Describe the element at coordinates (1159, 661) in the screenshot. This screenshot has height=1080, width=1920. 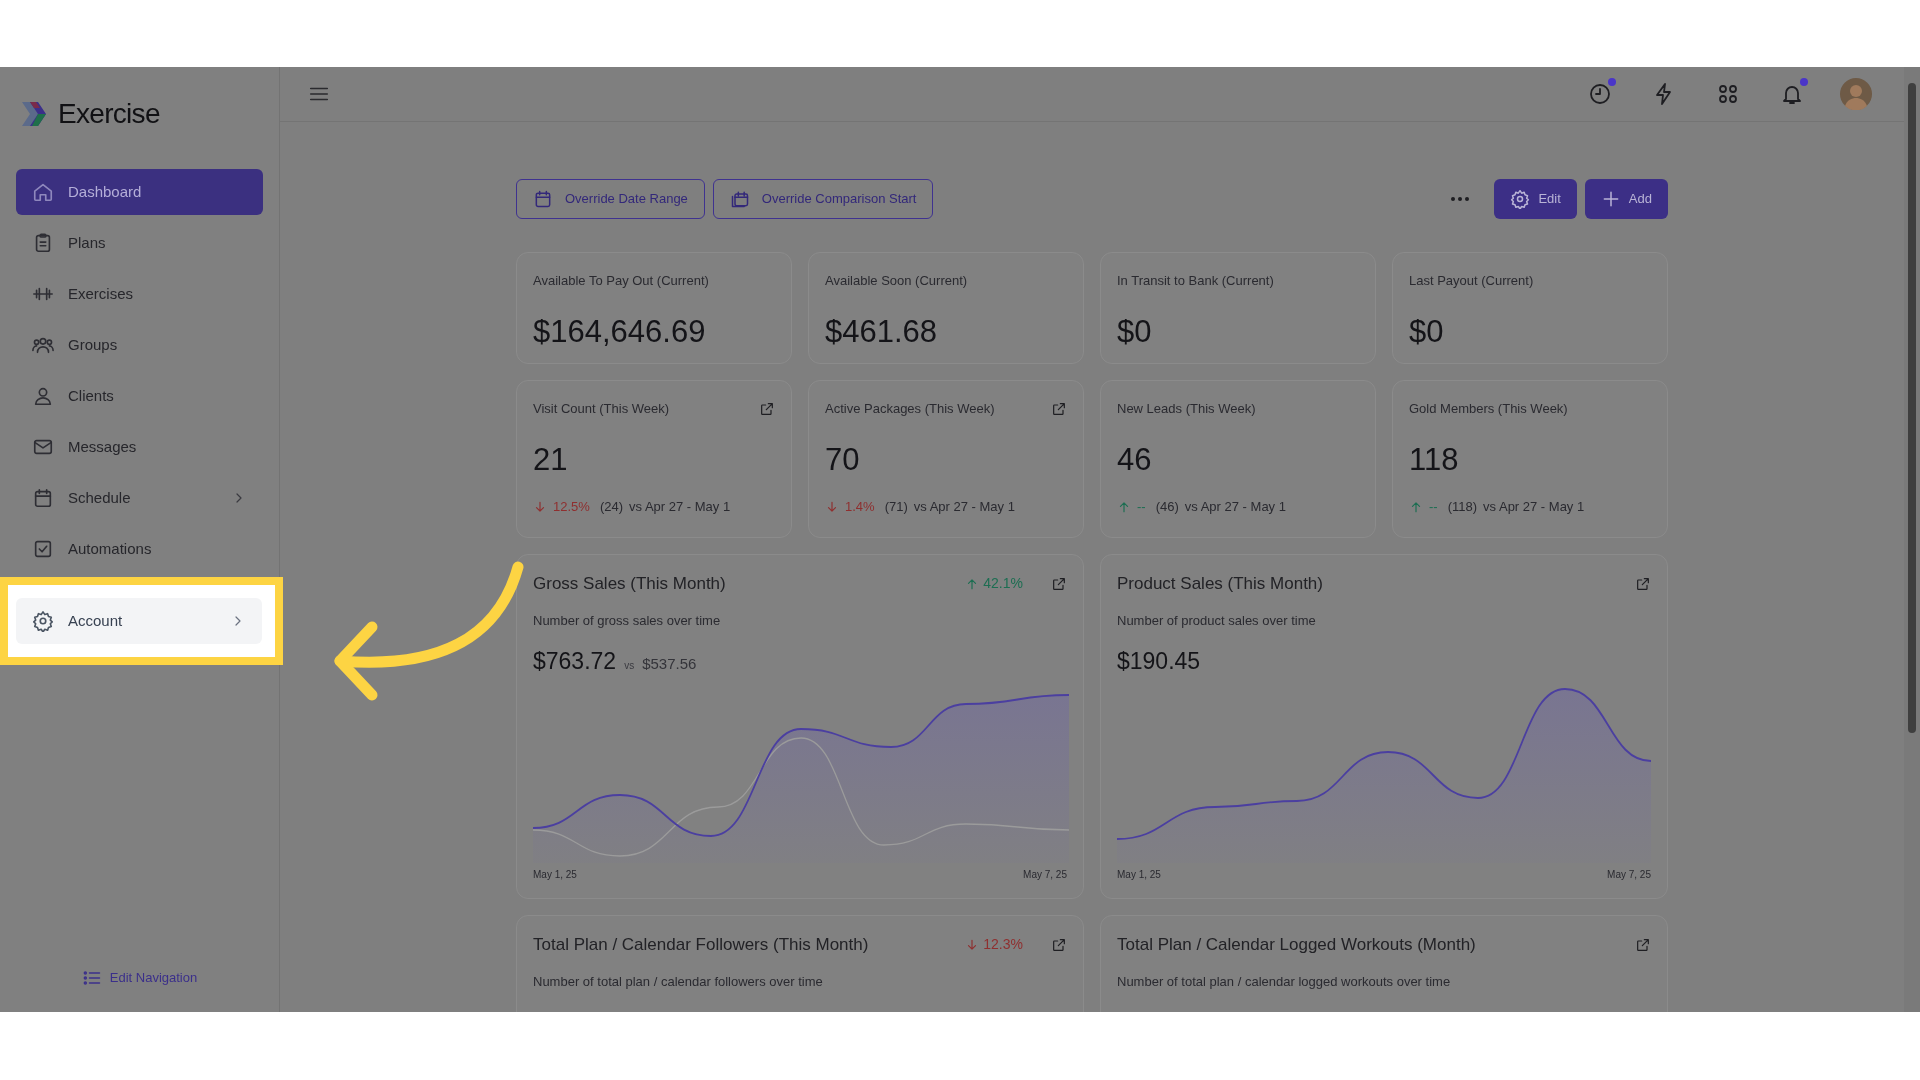
I see `card-value: $190.45` at that location.